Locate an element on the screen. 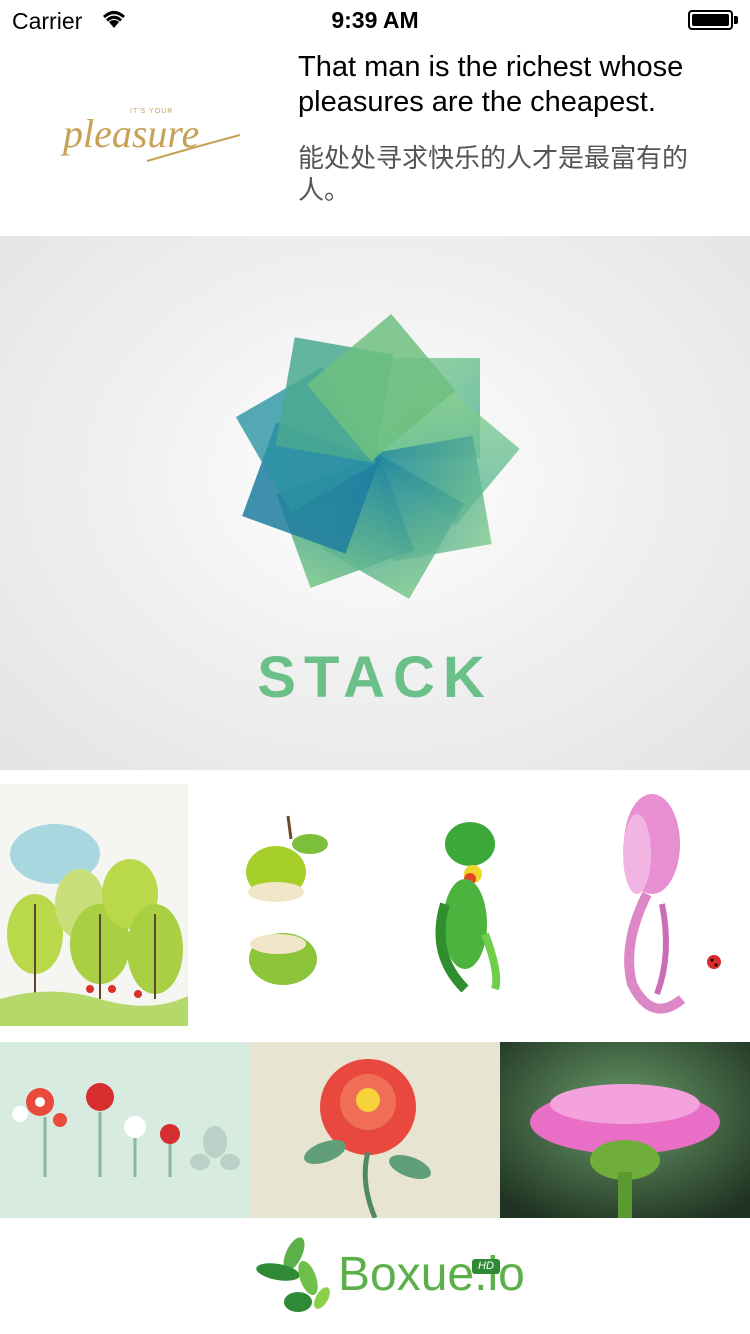 The width and height of the screenshot is (750, 1334). pink-flower-photo-image is located at coordinates (625, 1130).